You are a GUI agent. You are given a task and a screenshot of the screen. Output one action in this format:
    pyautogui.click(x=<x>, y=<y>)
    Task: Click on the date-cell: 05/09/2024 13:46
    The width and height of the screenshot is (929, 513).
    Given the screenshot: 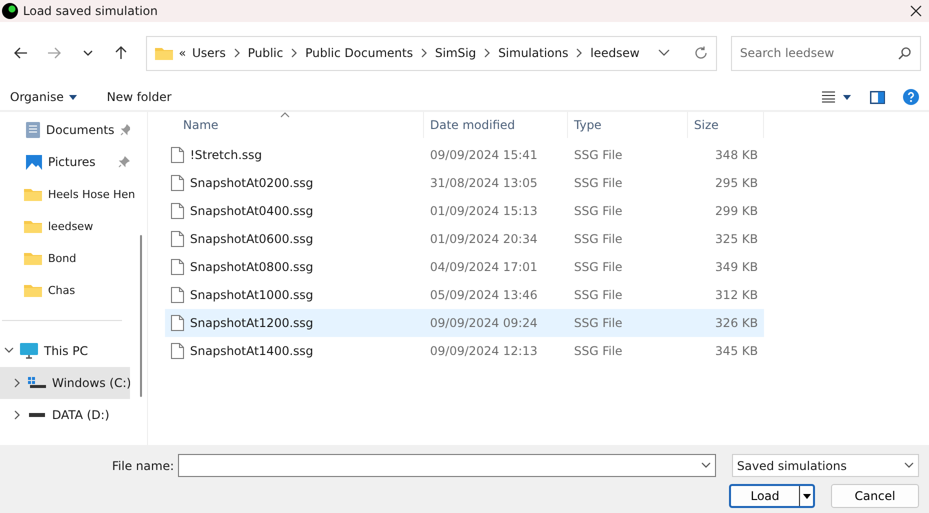 What is the action you would take?
    pyautogui.click(x=484, y=295)
    